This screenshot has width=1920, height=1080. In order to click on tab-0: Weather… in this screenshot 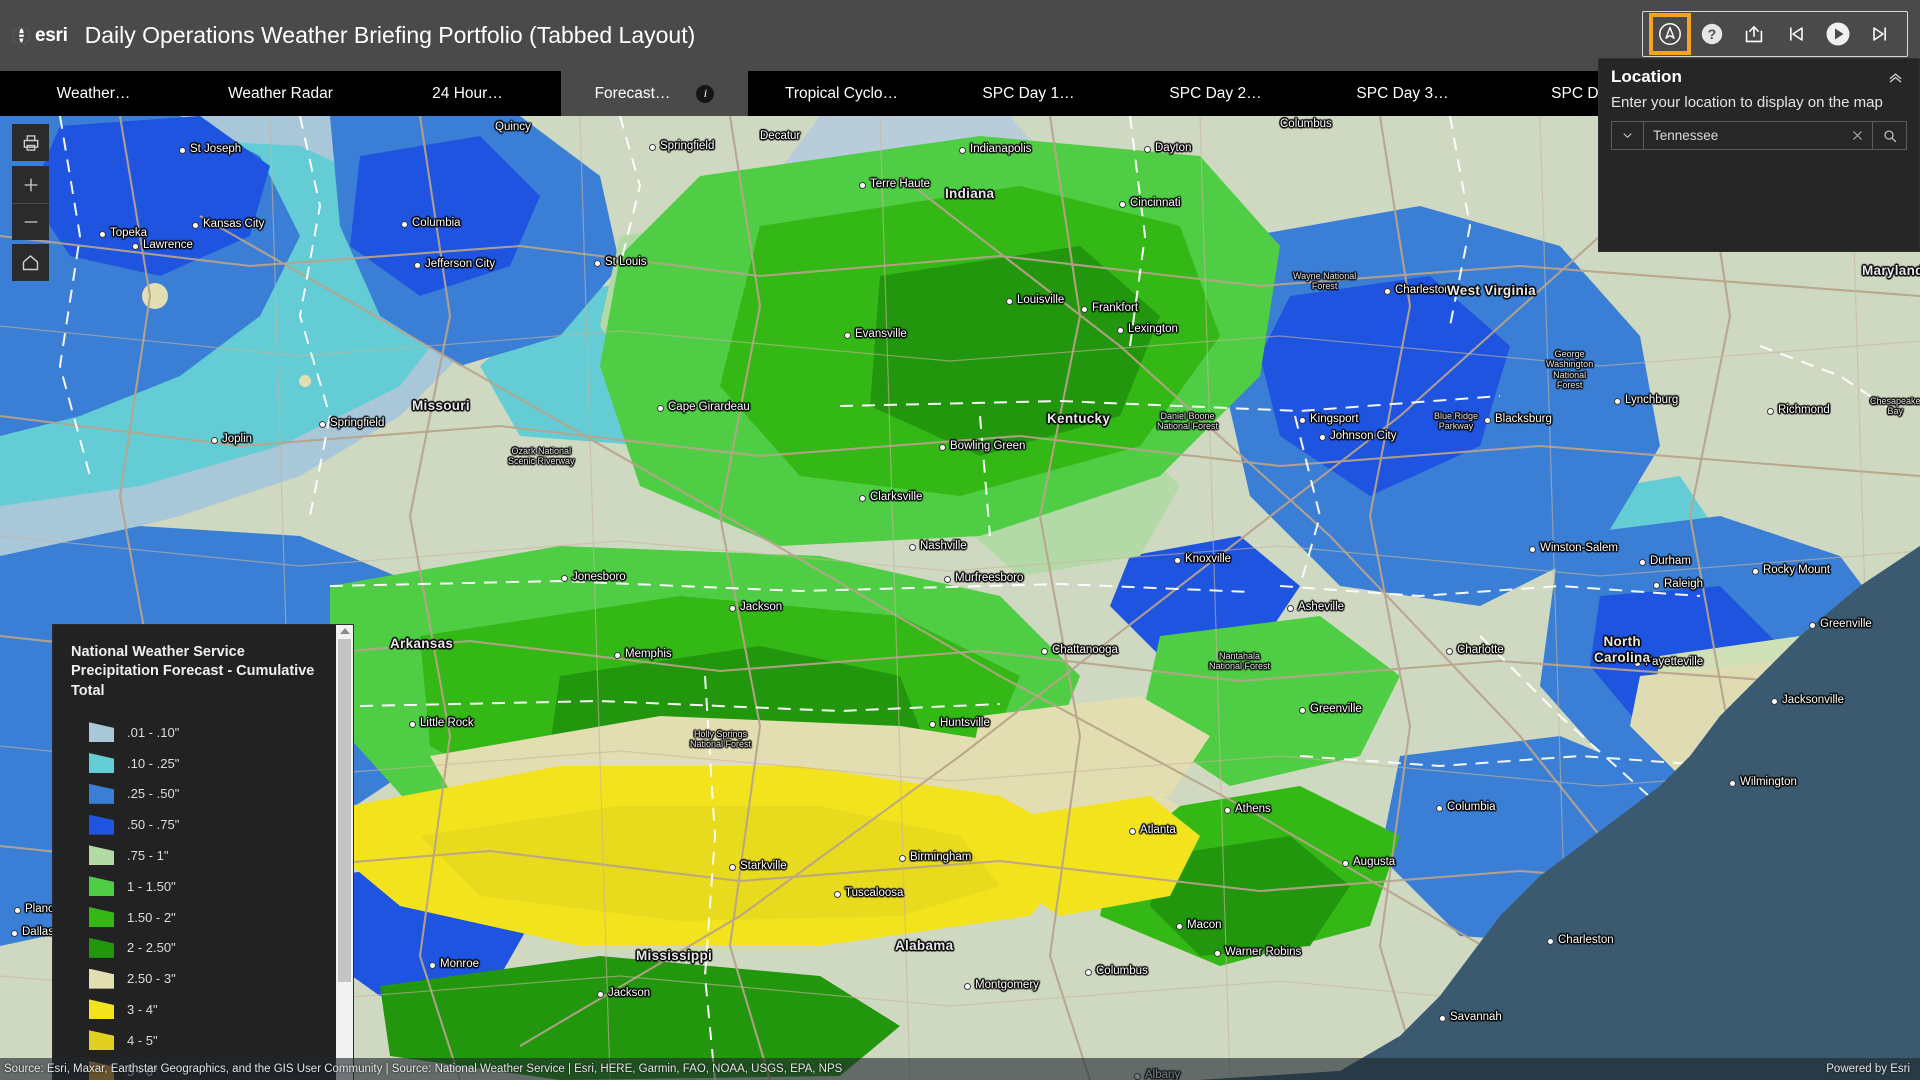, I will do `click(93, 93)`.